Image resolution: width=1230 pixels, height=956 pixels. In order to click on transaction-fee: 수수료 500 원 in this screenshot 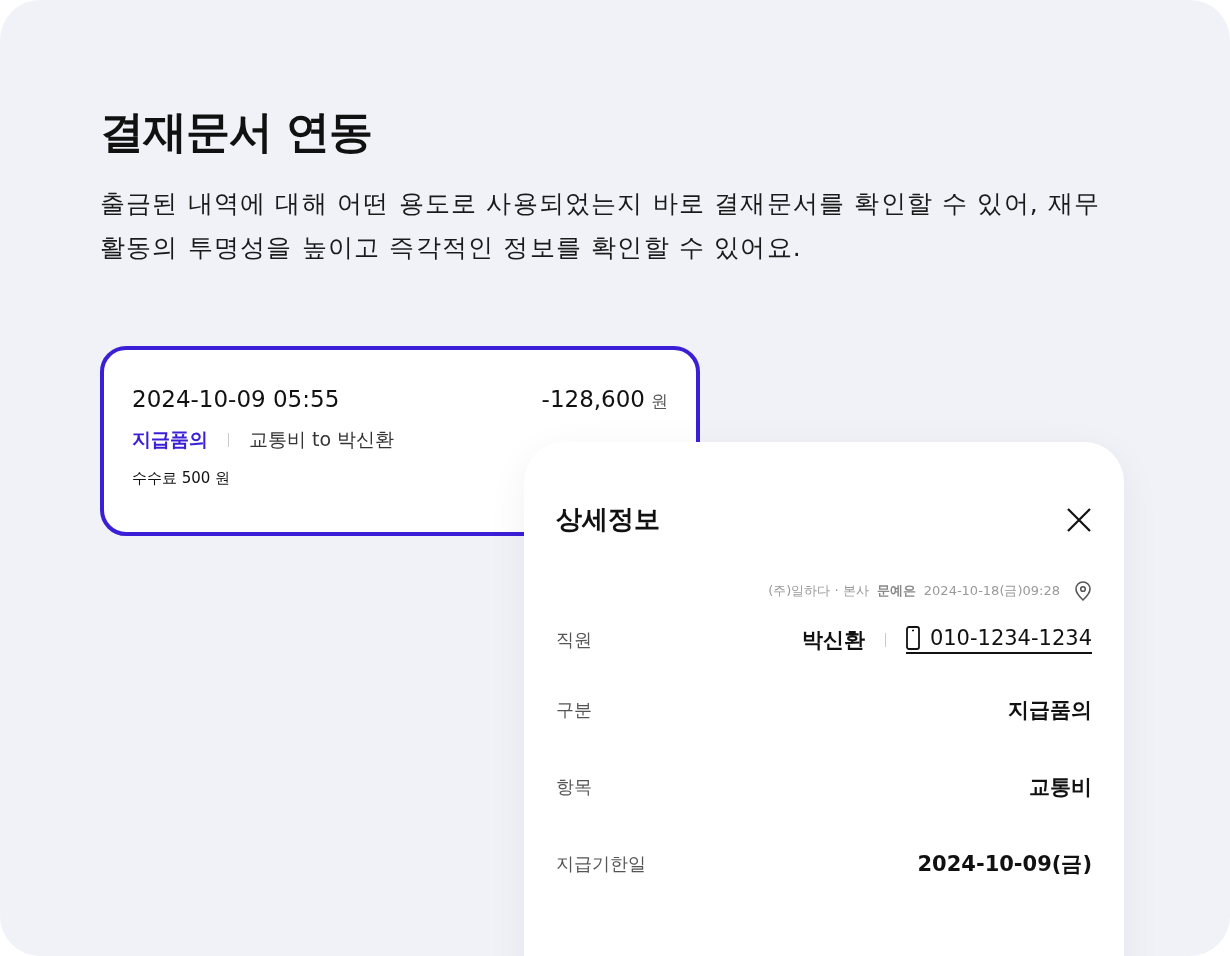, I will do `click(182, 478)`.